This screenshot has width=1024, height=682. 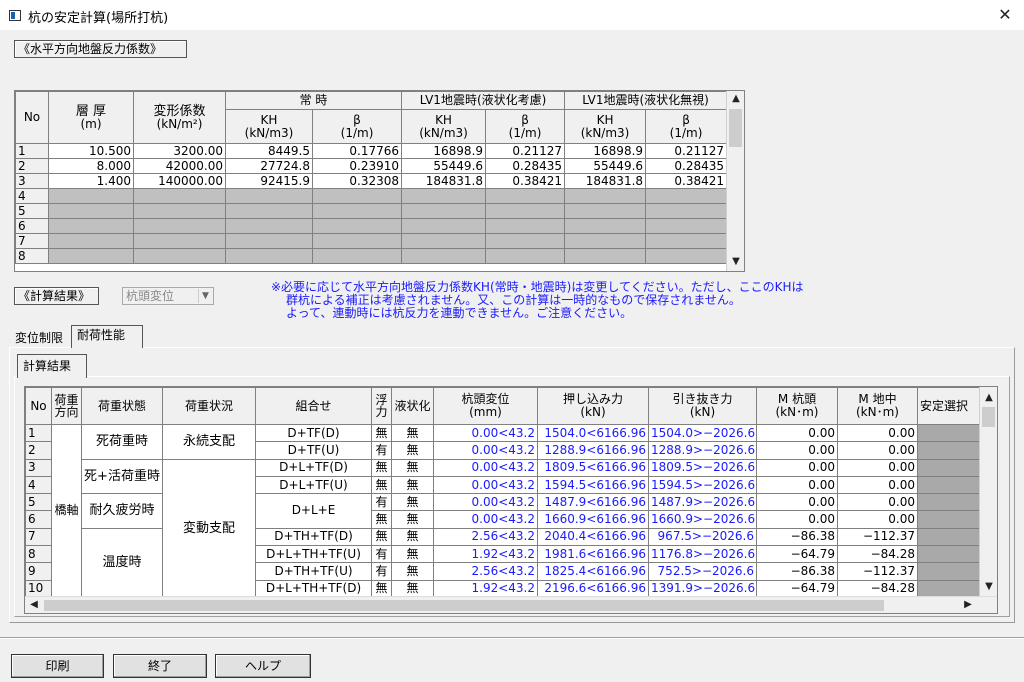 I want to click on result-hscrollbar: ◀ ▶, so click(x=511, y=604).